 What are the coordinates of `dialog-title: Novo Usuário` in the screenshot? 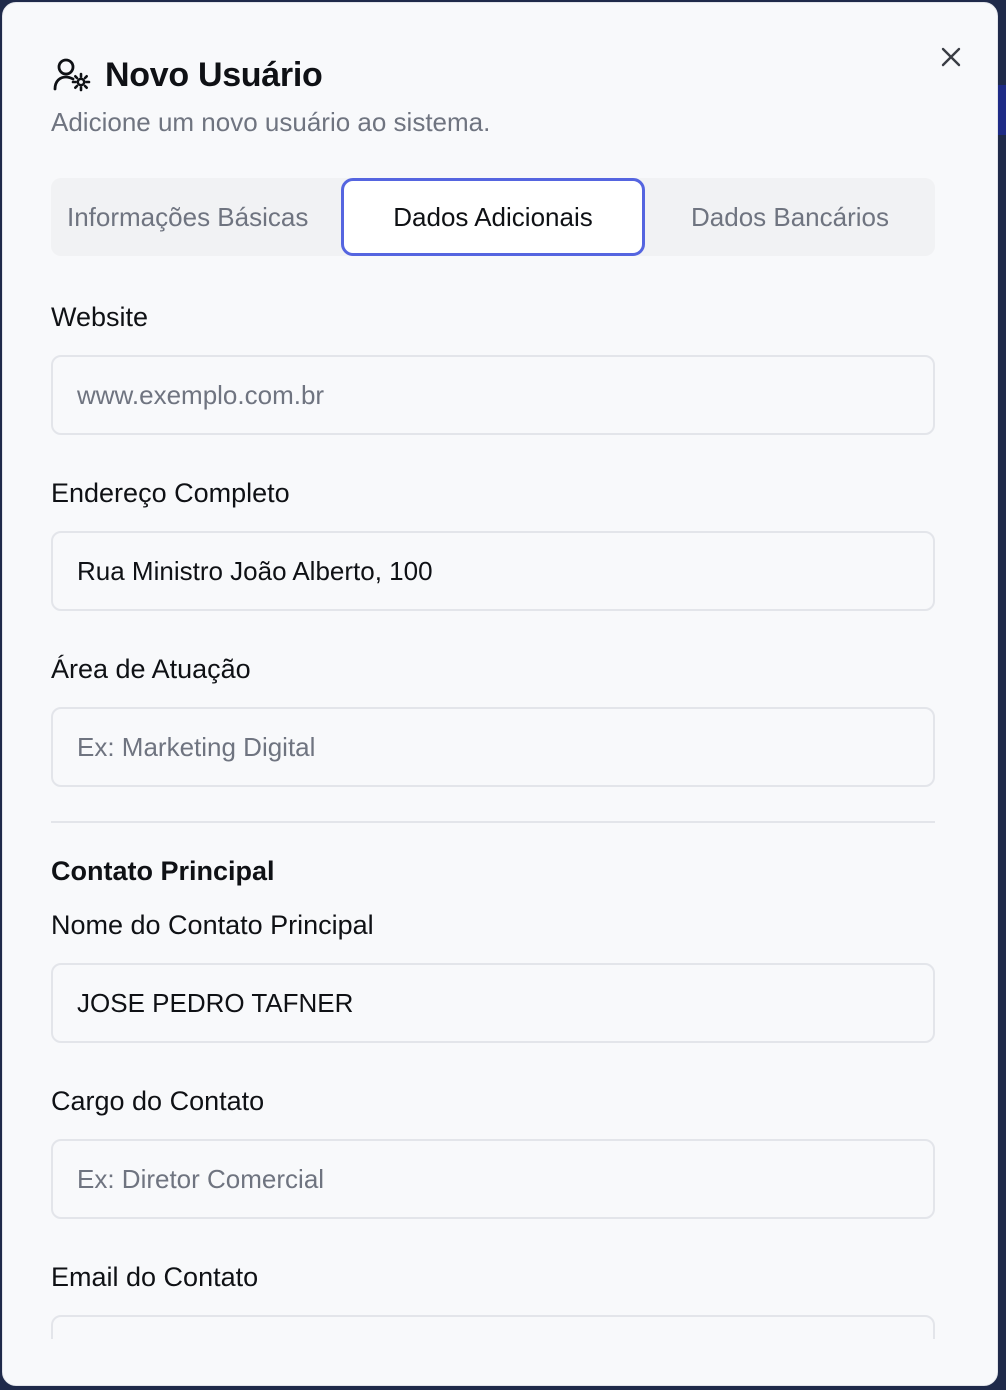 It's located at (214, 74).